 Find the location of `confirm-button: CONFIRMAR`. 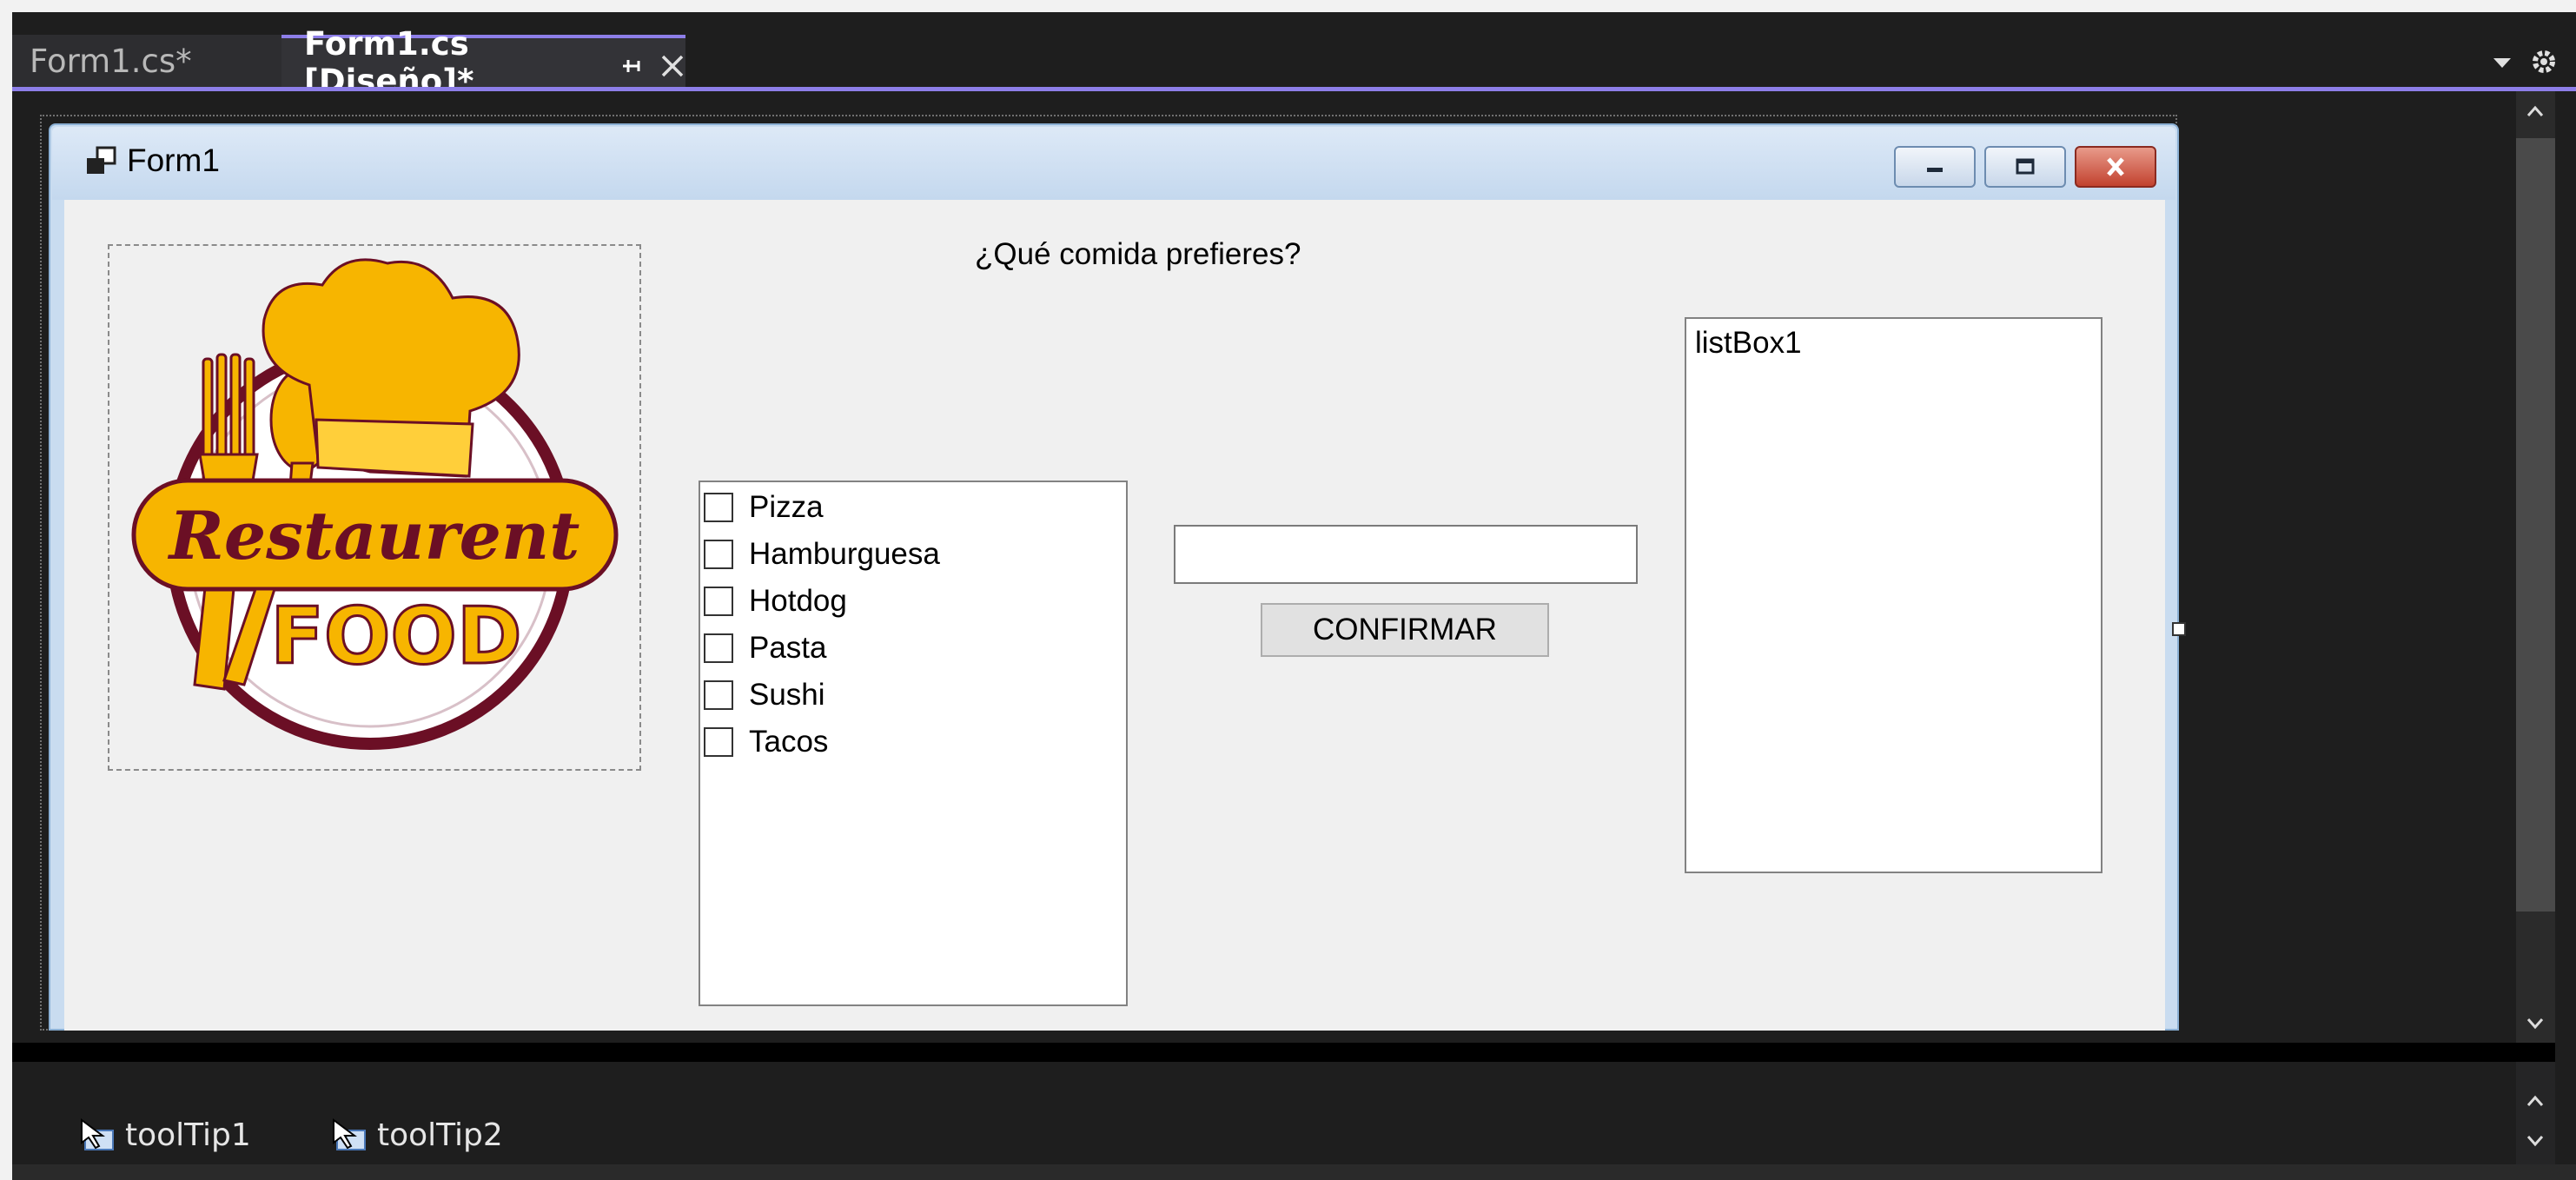

confirm-button: CONFIRMAR is located at coordinates (1405, 630).